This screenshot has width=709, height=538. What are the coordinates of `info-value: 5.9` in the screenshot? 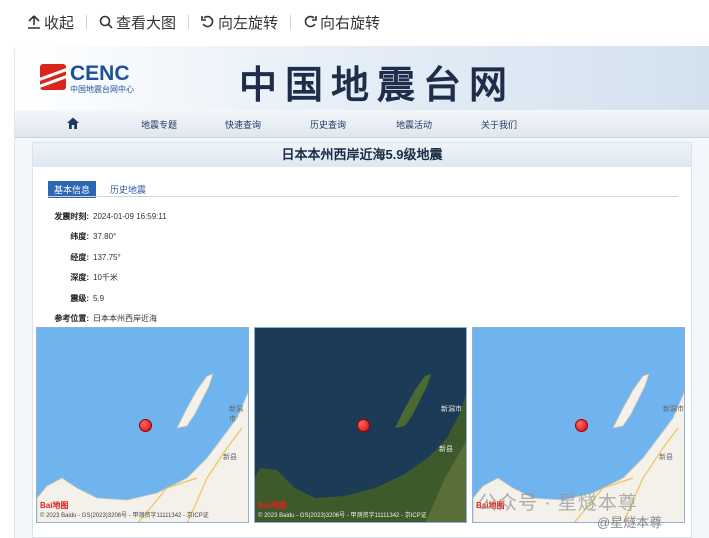 It's located at (99, 298).